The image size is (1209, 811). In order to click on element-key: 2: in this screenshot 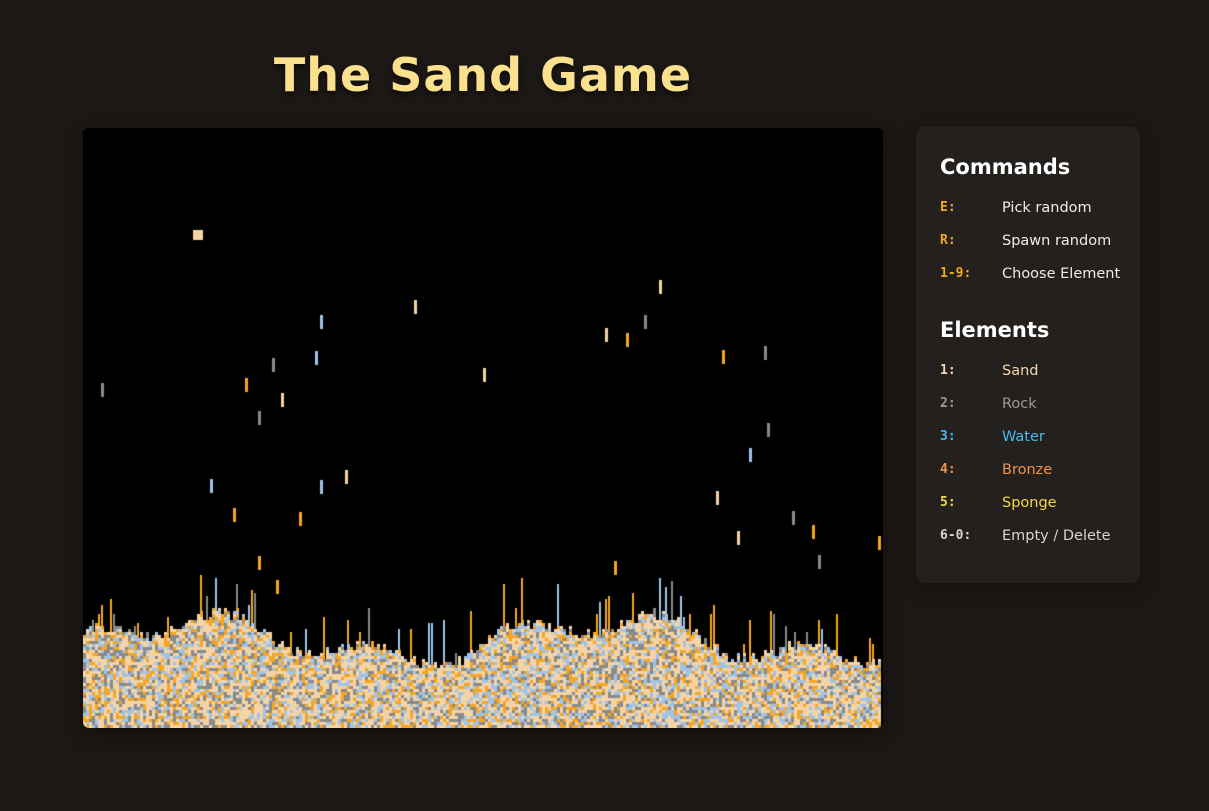, I will do `click(948, 403)`.